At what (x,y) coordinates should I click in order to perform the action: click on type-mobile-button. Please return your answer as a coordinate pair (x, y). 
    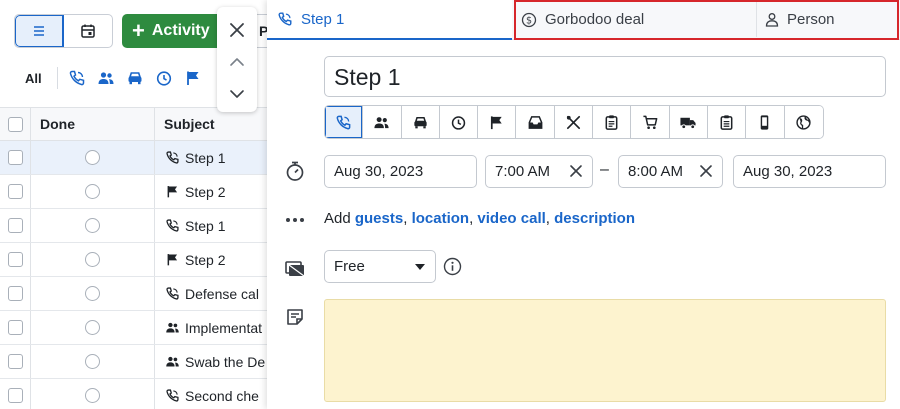
    Looking at the image, I should click on (765, 122).